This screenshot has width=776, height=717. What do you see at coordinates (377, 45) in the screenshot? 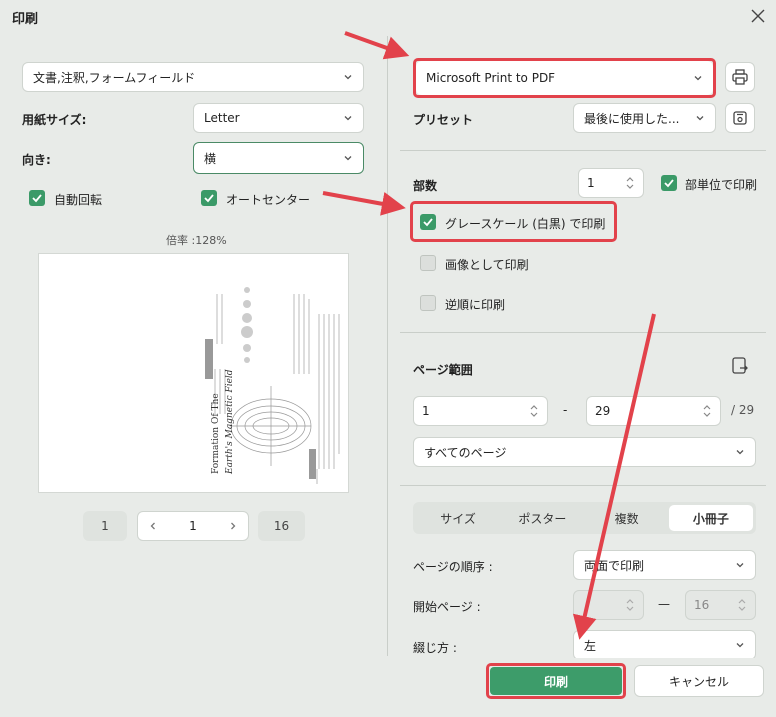
I see `arrow-to-printer` at bounding box center [377, 45].